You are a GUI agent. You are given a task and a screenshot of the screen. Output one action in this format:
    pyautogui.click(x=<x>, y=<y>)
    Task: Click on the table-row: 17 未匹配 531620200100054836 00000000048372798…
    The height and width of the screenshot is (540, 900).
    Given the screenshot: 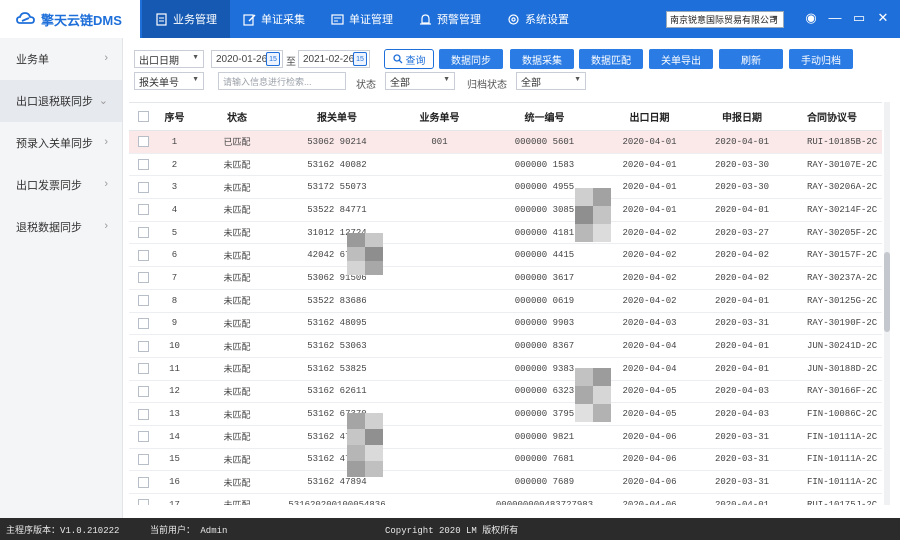 What is the action you would take?
    pyautogui.click(x=505, y=499)
    